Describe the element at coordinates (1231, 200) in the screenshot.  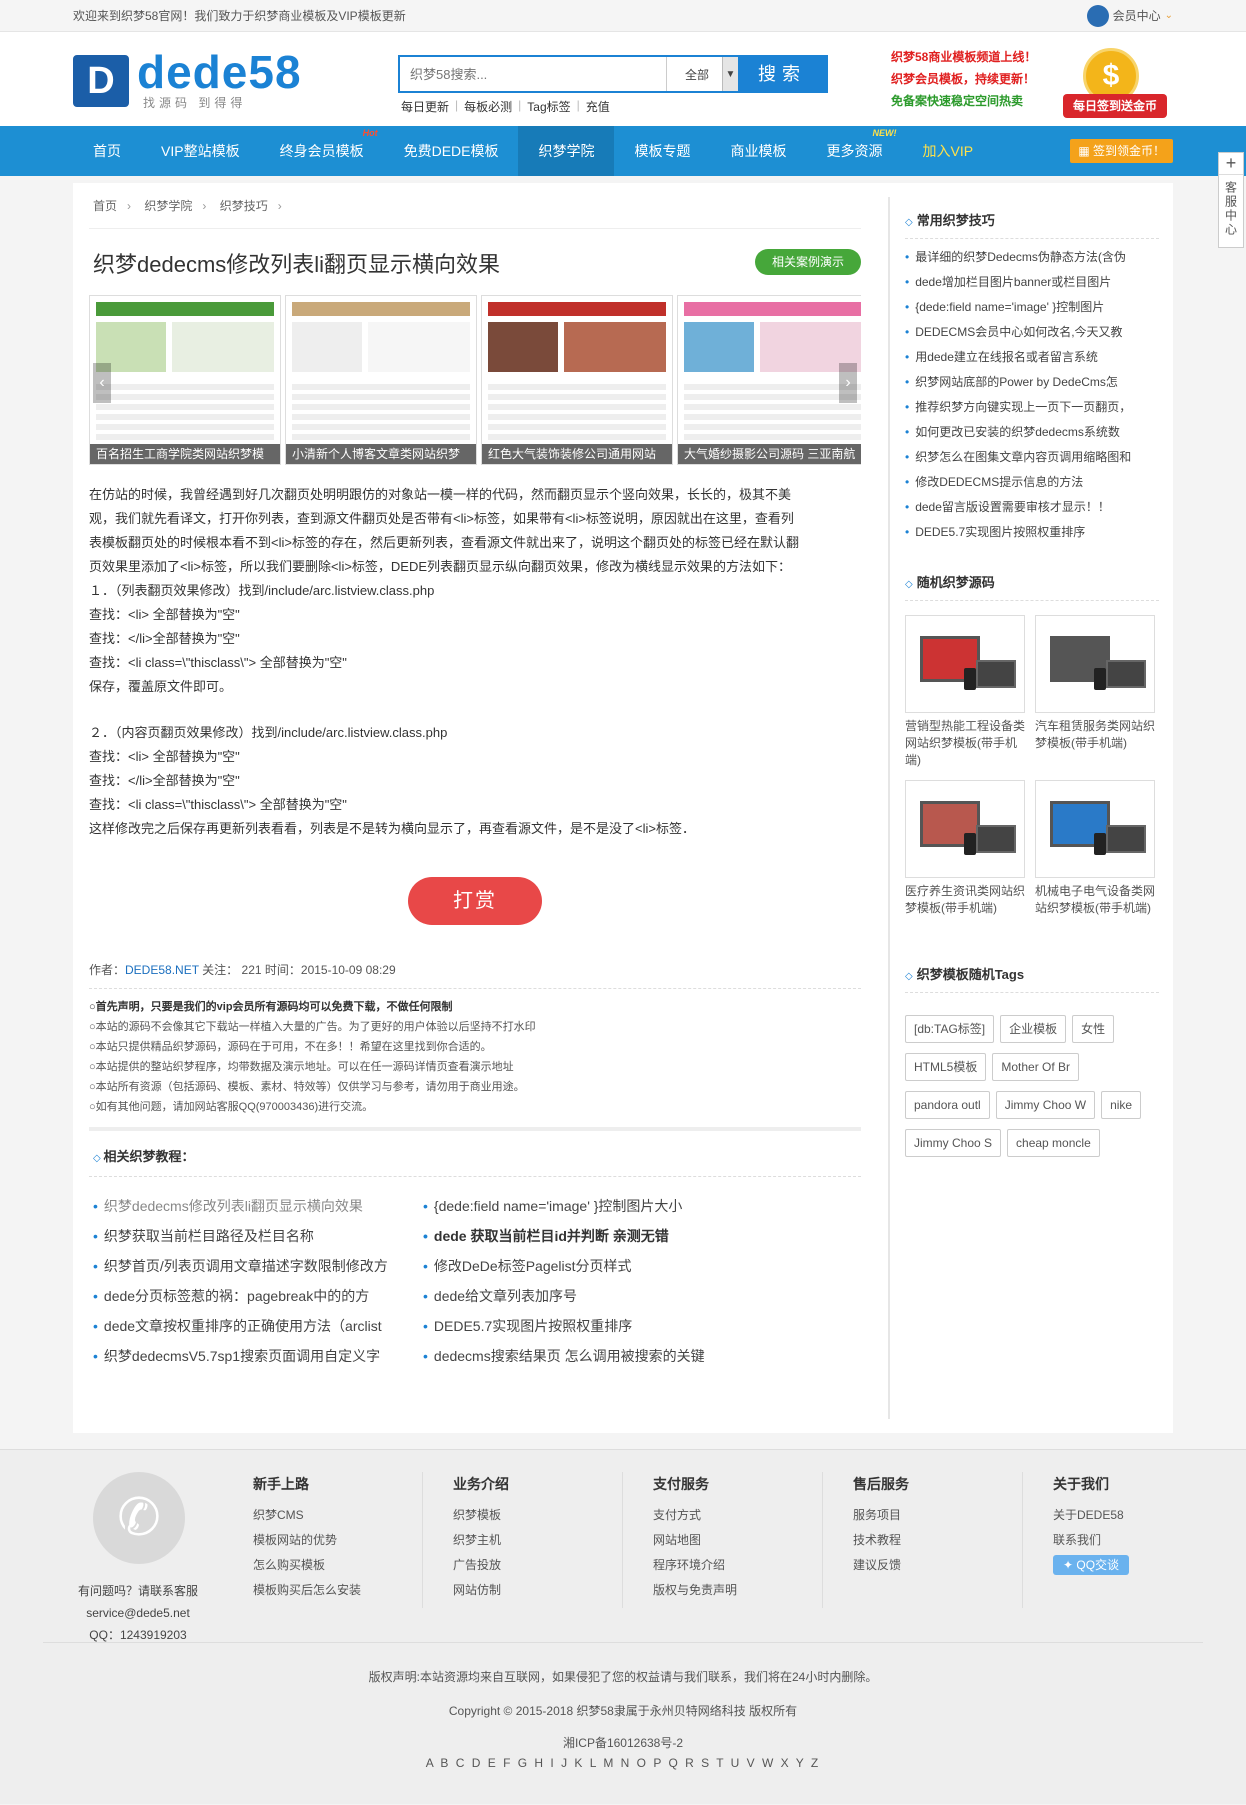
I see `customer-service-float: + 客服中心` at that location.